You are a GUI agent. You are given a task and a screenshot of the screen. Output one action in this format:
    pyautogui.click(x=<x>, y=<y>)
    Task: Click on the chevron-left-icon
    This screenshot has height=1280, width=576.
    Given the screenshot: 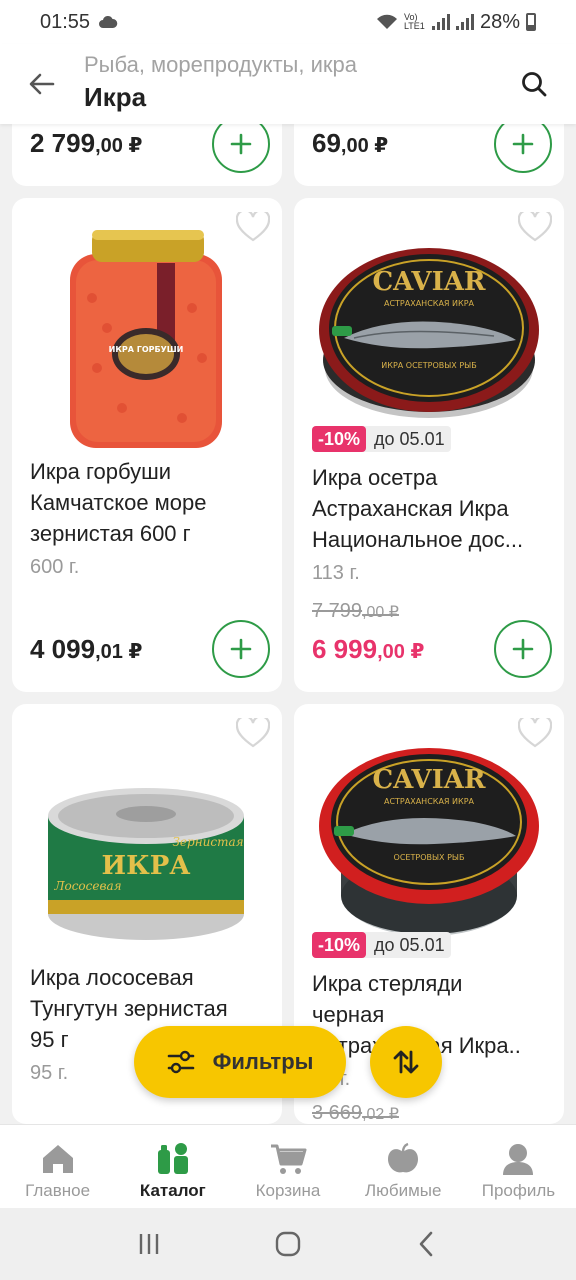 What is the action you would take?
    pyautogui.click(x=425, y=1244)
    